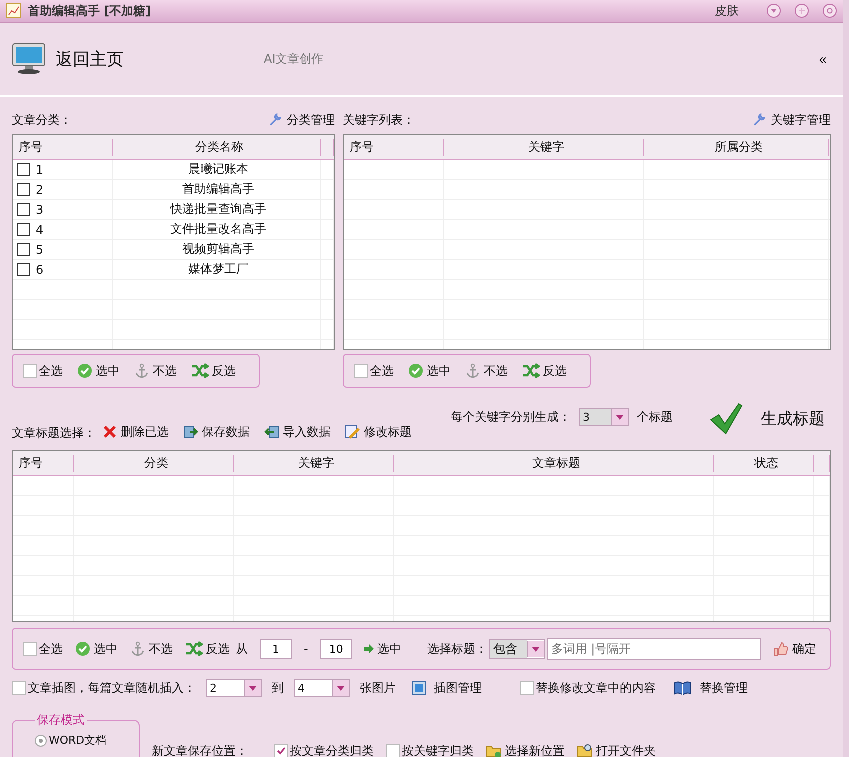 The width and height of the screenshot is (849, 757). I want to click on delete-button: 删除已选, so click(135, 432).